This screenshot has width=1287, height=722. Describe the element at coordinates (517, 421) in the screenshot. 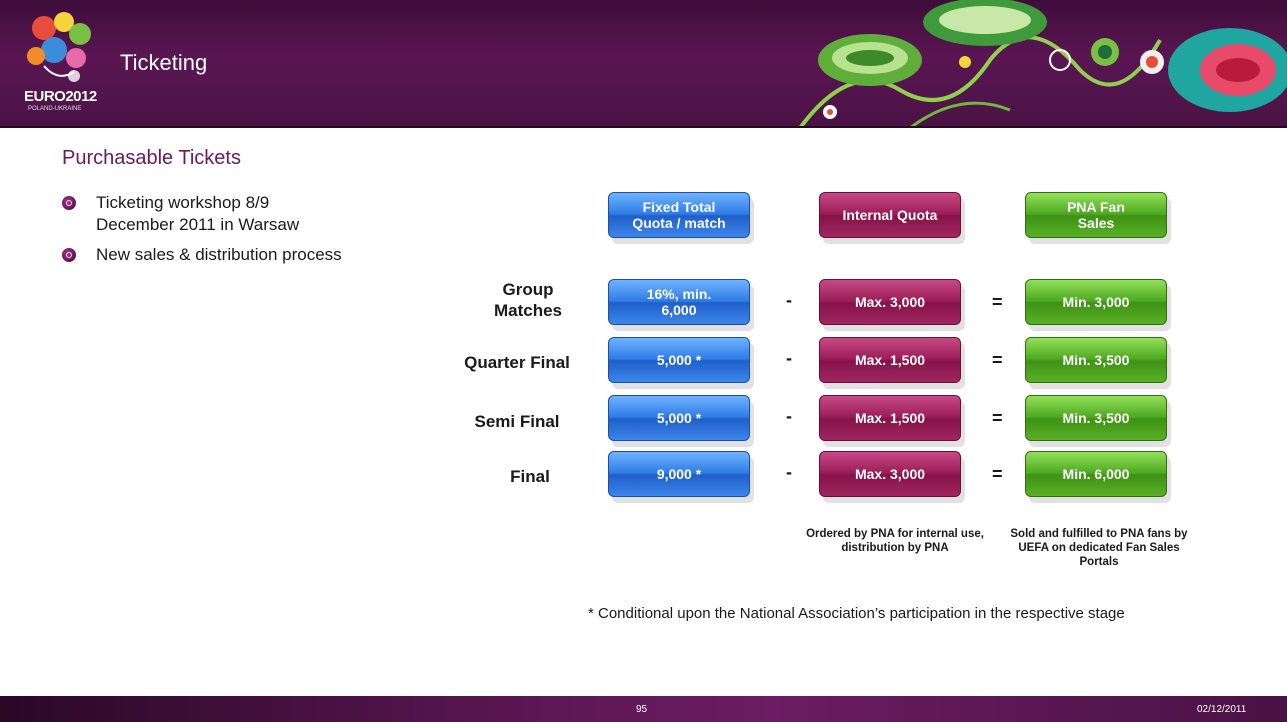

I see `row-label-semi-final: Semi Final` at that location.